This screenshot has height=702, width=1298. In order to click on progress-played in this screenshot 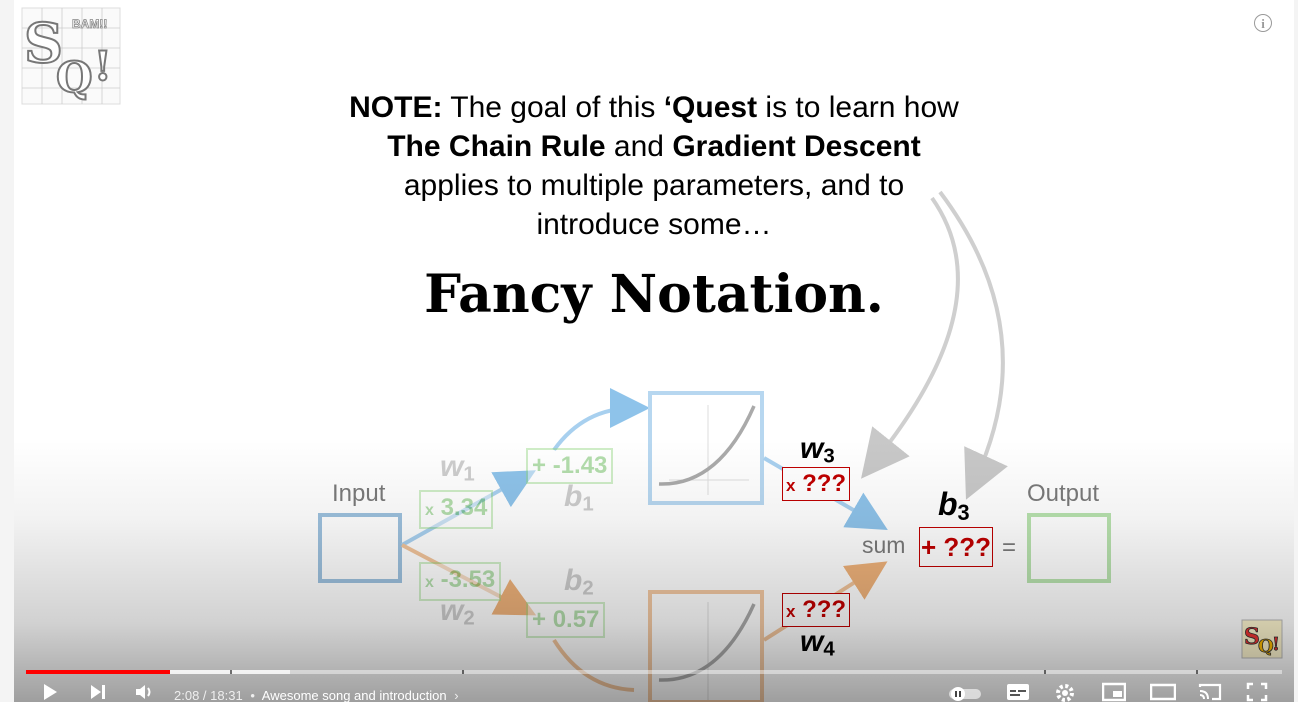, I will do `click(98, 672)`.